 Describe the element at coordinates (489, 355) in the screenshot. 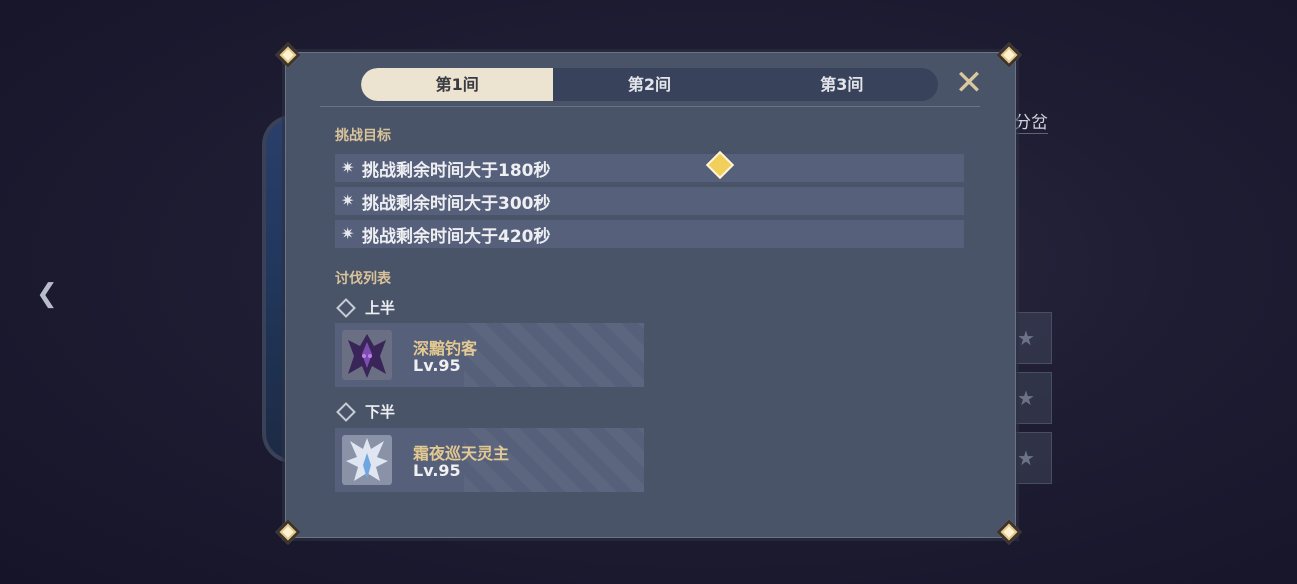

I see `enemy-card: 深黯钓客 Lv.95` at that location.